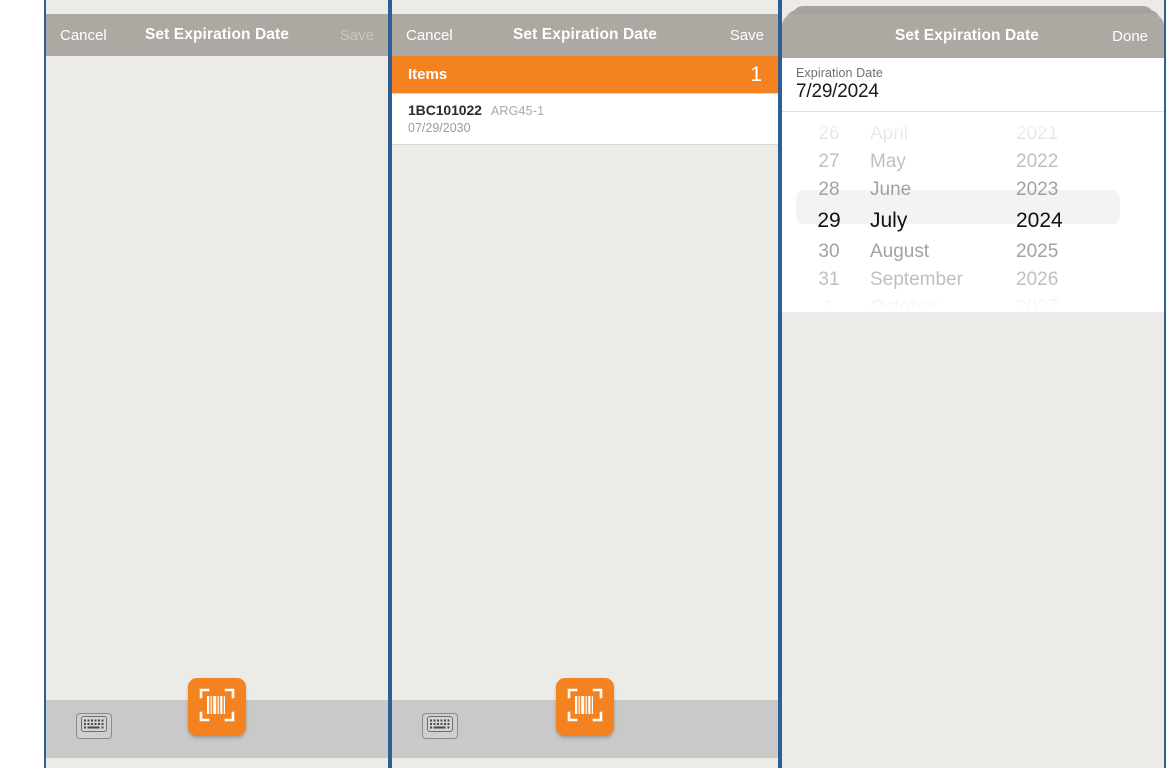  What do you see at coordinates (829, 280) in the screenshot?
I see `picker-option: 31` at bounding box center [829, 280].